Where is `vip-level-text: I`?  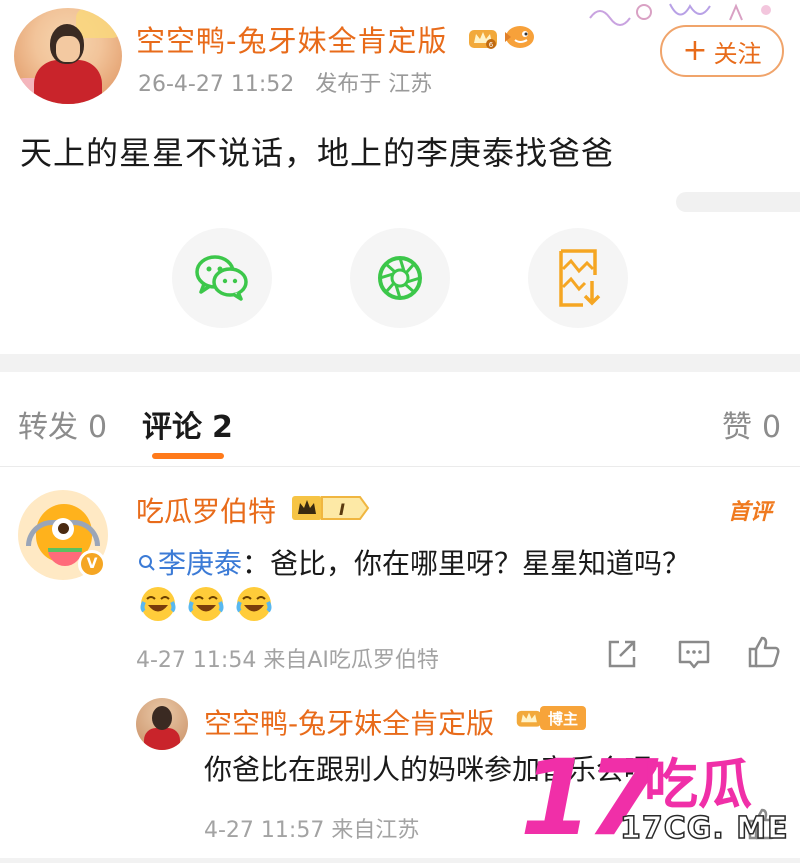 vip-level-text: I is located at coordinates (342, 509).